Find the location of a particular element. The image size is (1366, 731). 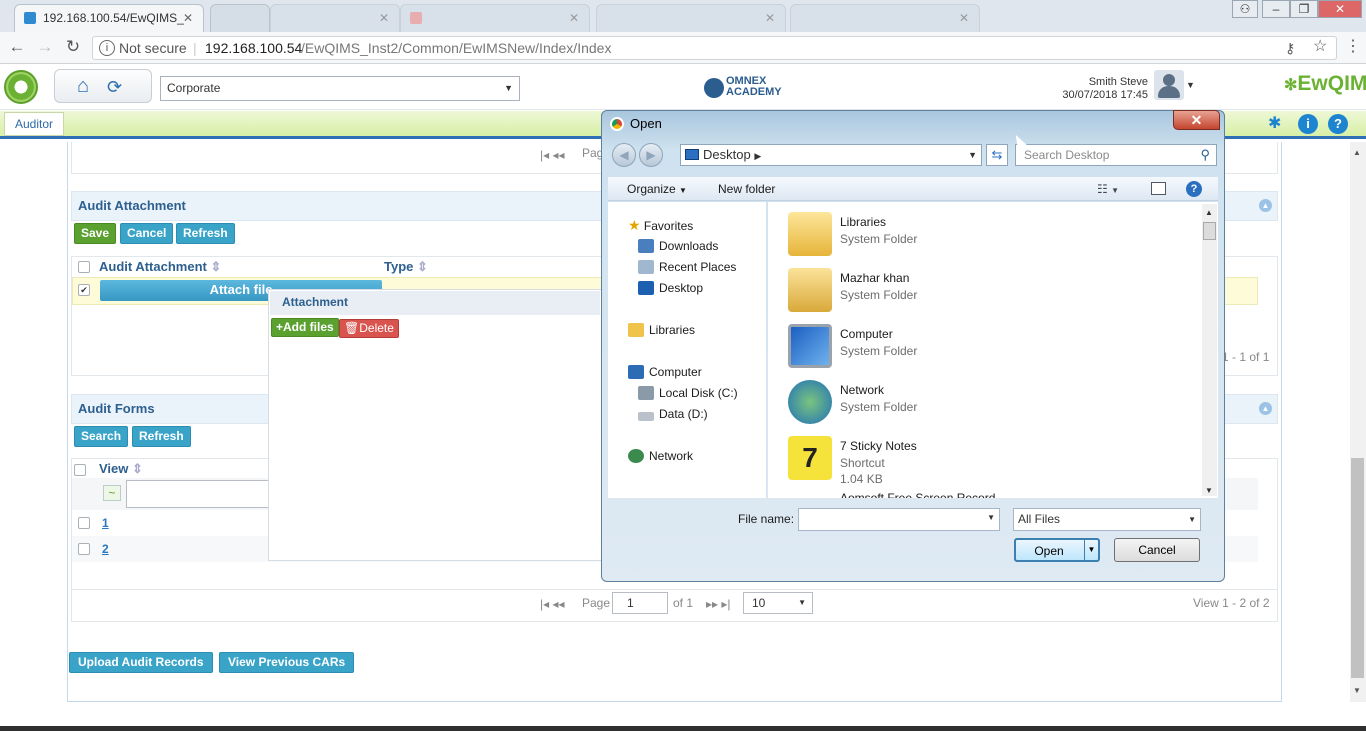

nav-local-disk: Local Disk (C:) is located at coordinates (688, 393).